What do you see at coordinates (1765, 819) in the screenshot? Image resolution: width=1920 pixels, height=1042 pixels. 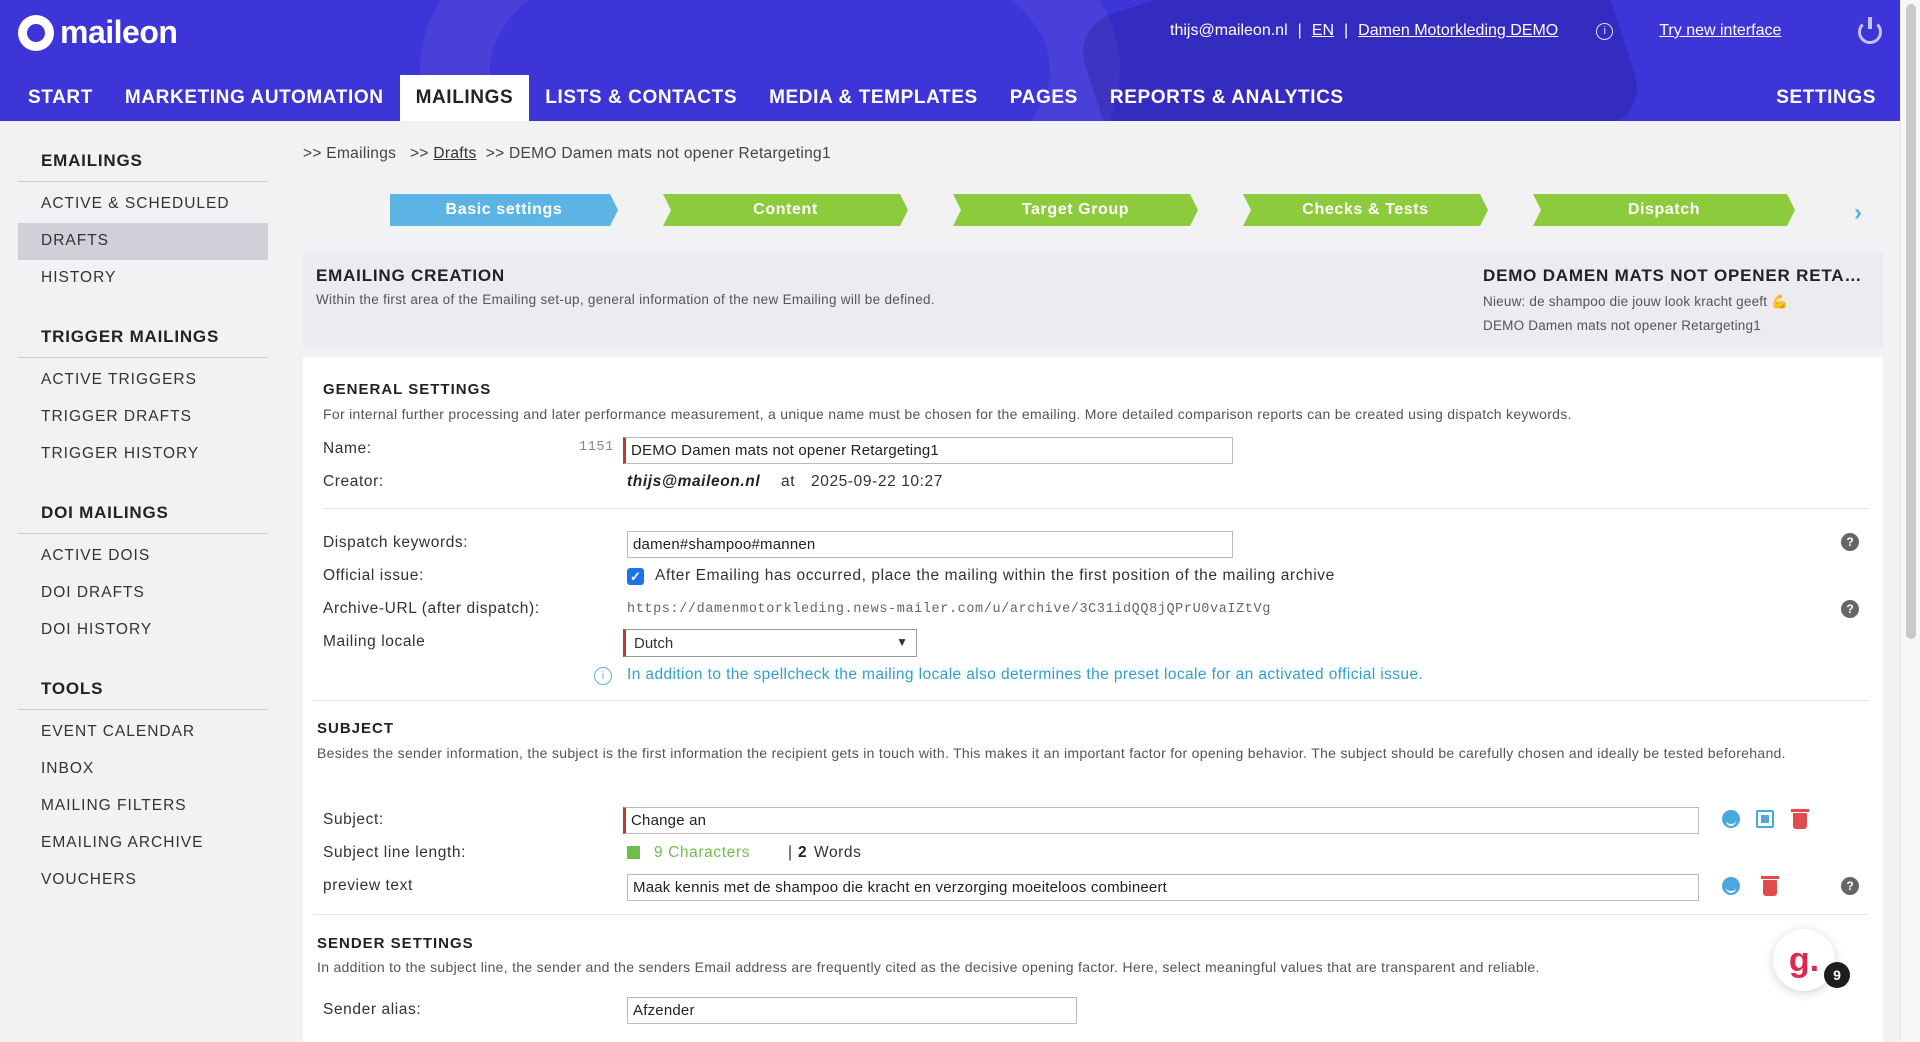 I see `placeholder-icon` at bounding box center [1765, 819].